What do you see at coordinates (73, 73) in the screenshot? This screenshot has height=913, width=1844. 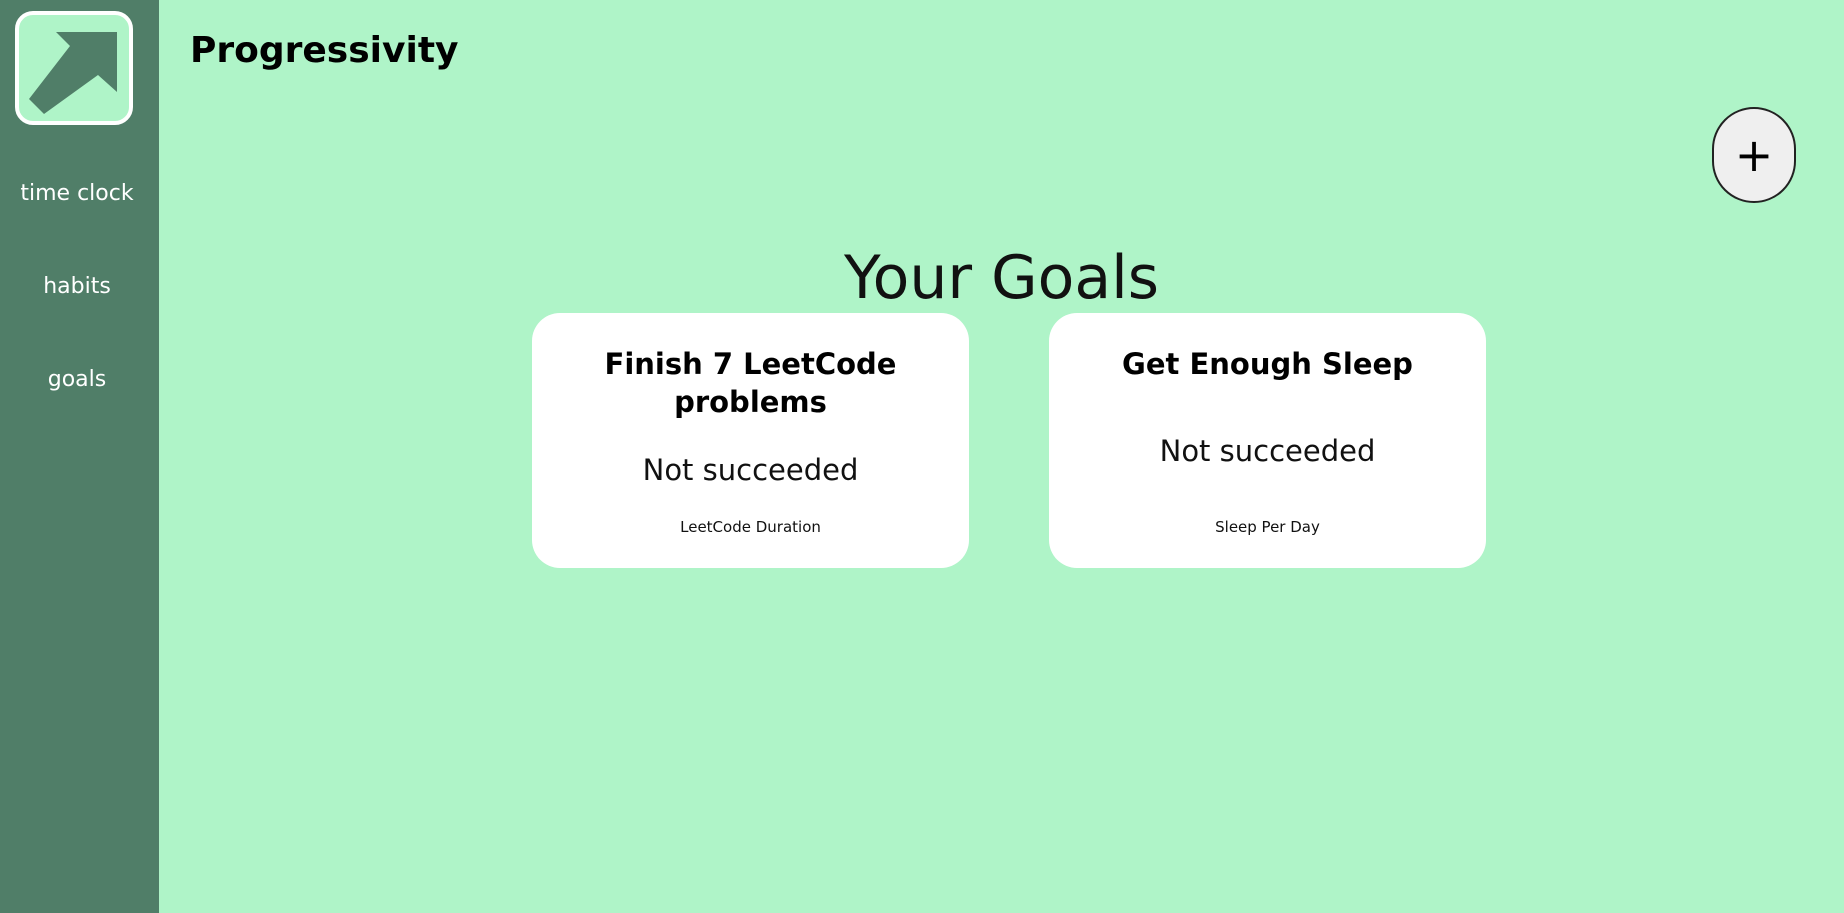 I see `arrow-up-right-icon` at bounding box center [73, 73].